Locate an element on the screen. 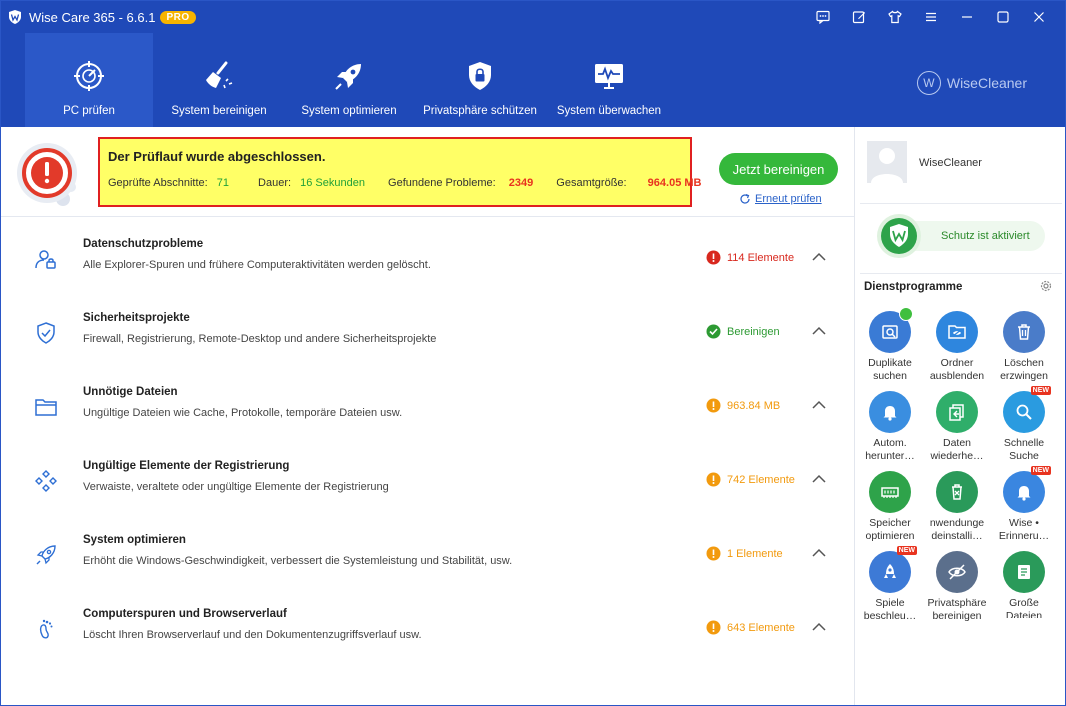 This screenshot has width=1066, height=706. privacy-eye-icon is located at coordinates (957, 572).